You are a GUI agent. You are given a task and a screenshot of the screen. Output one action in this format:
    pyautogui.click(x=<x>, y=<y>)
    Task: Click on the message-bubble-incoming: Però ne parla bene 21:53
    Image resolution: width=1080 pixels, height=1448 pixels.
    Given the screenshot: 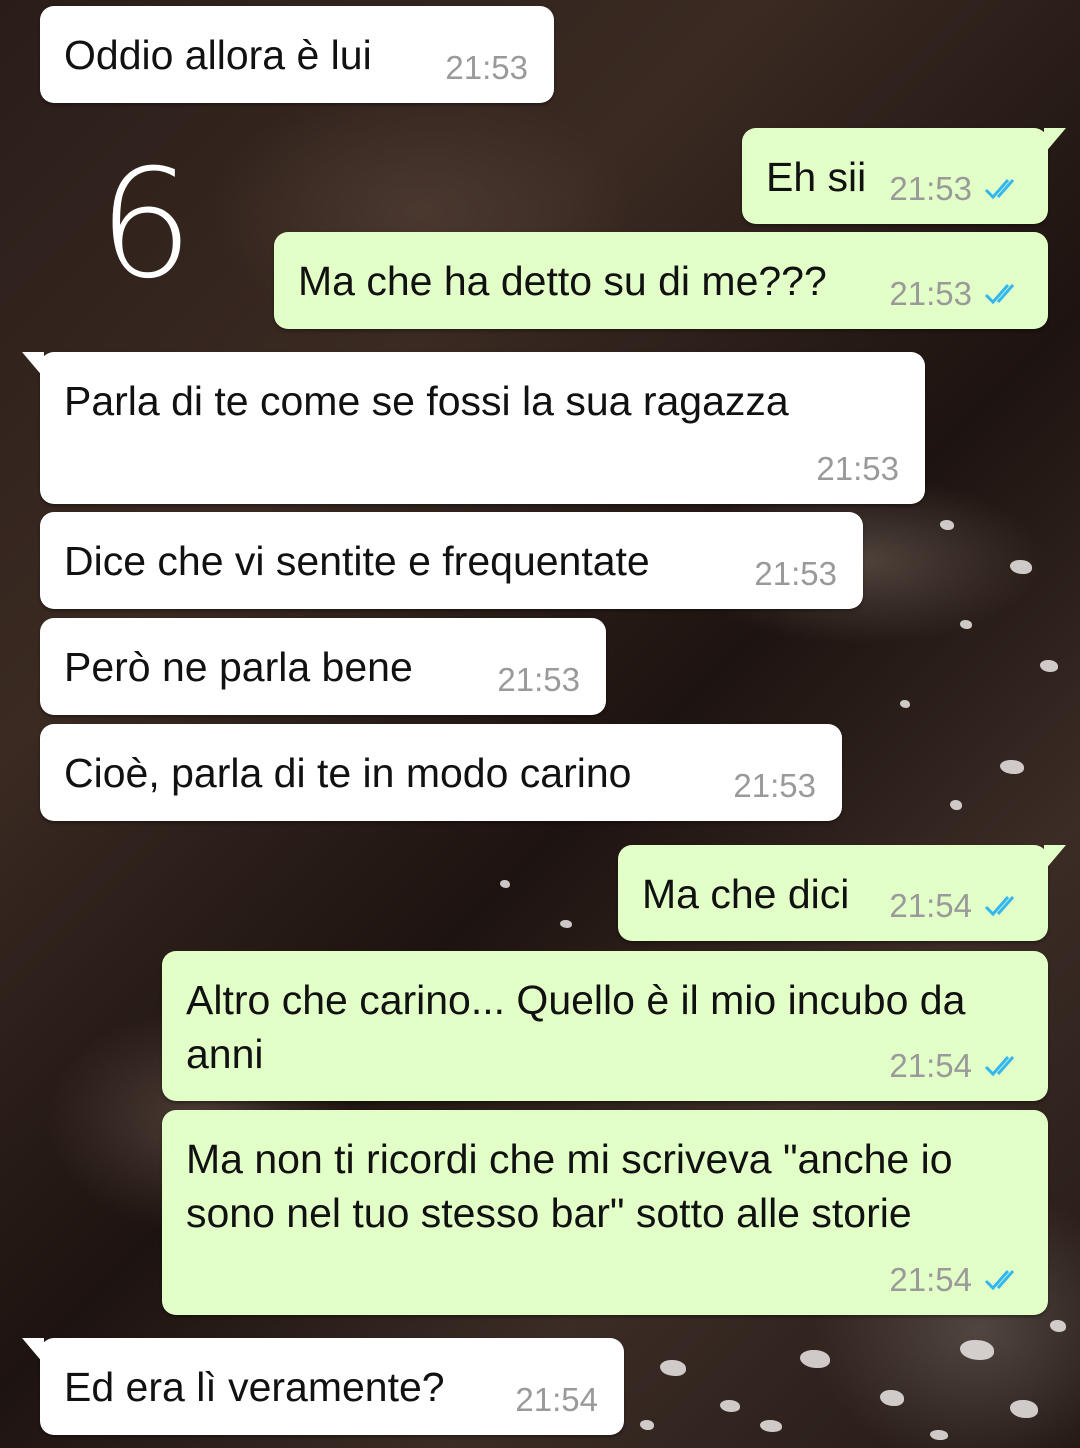 What is the action you would take?
    pyautogui.click(x=323, y=666)
    